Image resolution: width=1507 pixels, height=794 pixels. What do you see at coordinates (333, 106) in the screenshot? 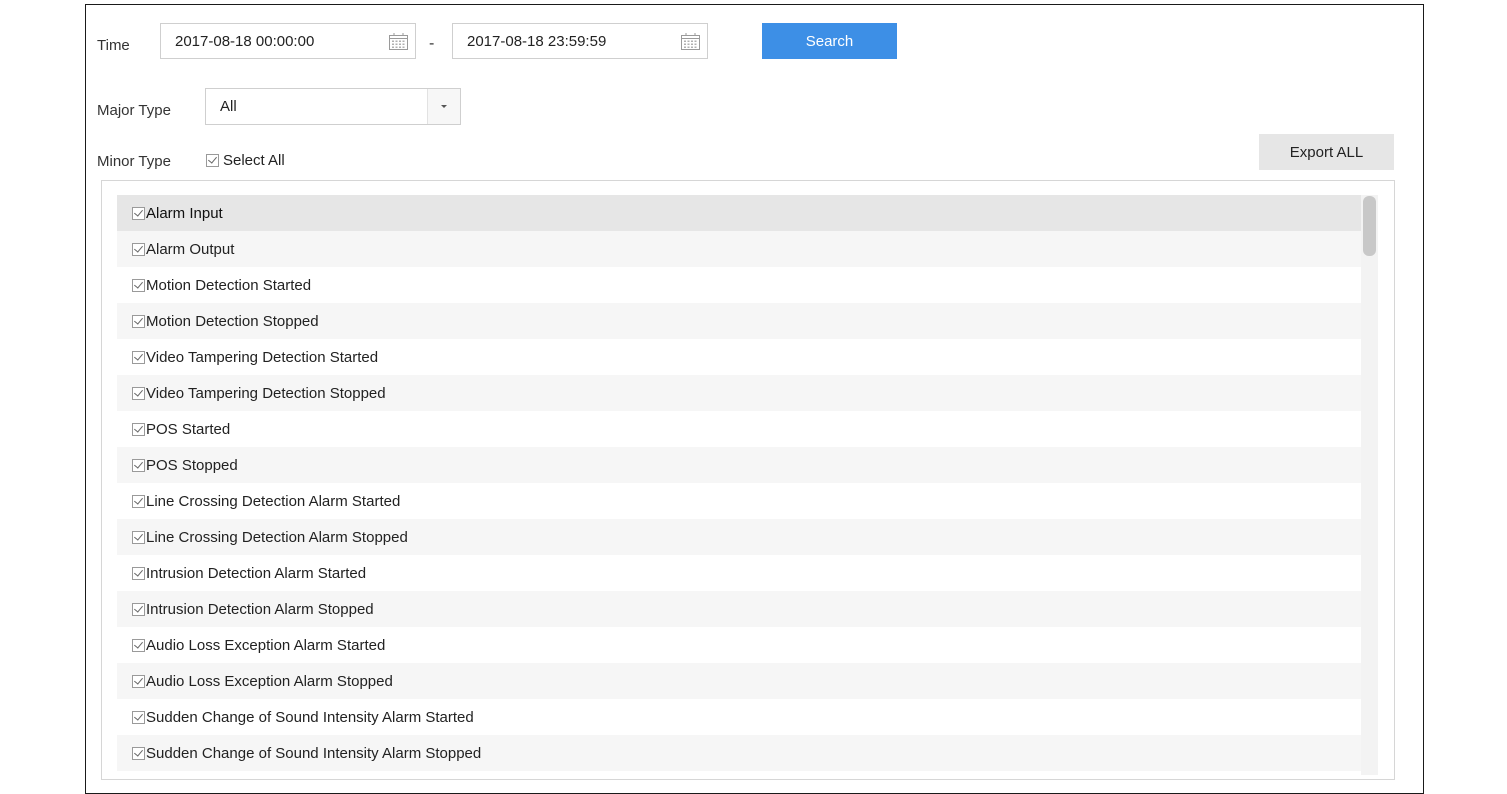
I see `major-type-select: All` at bounding box center [333, 106].